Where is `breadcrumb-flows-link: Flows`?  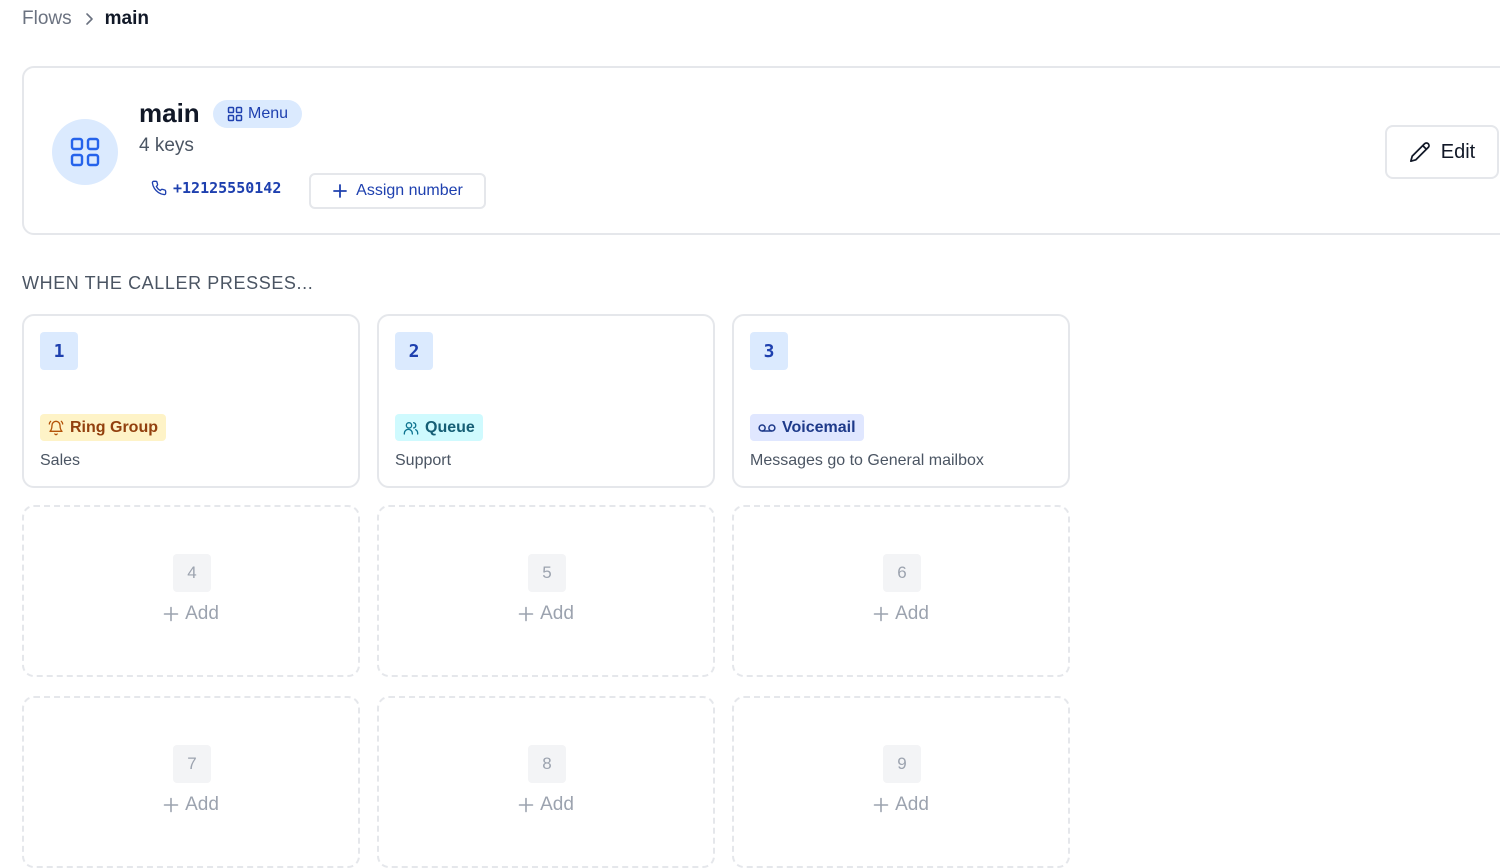 breadcrumb-flows-link: Flows is located at coordinates (47, 19).